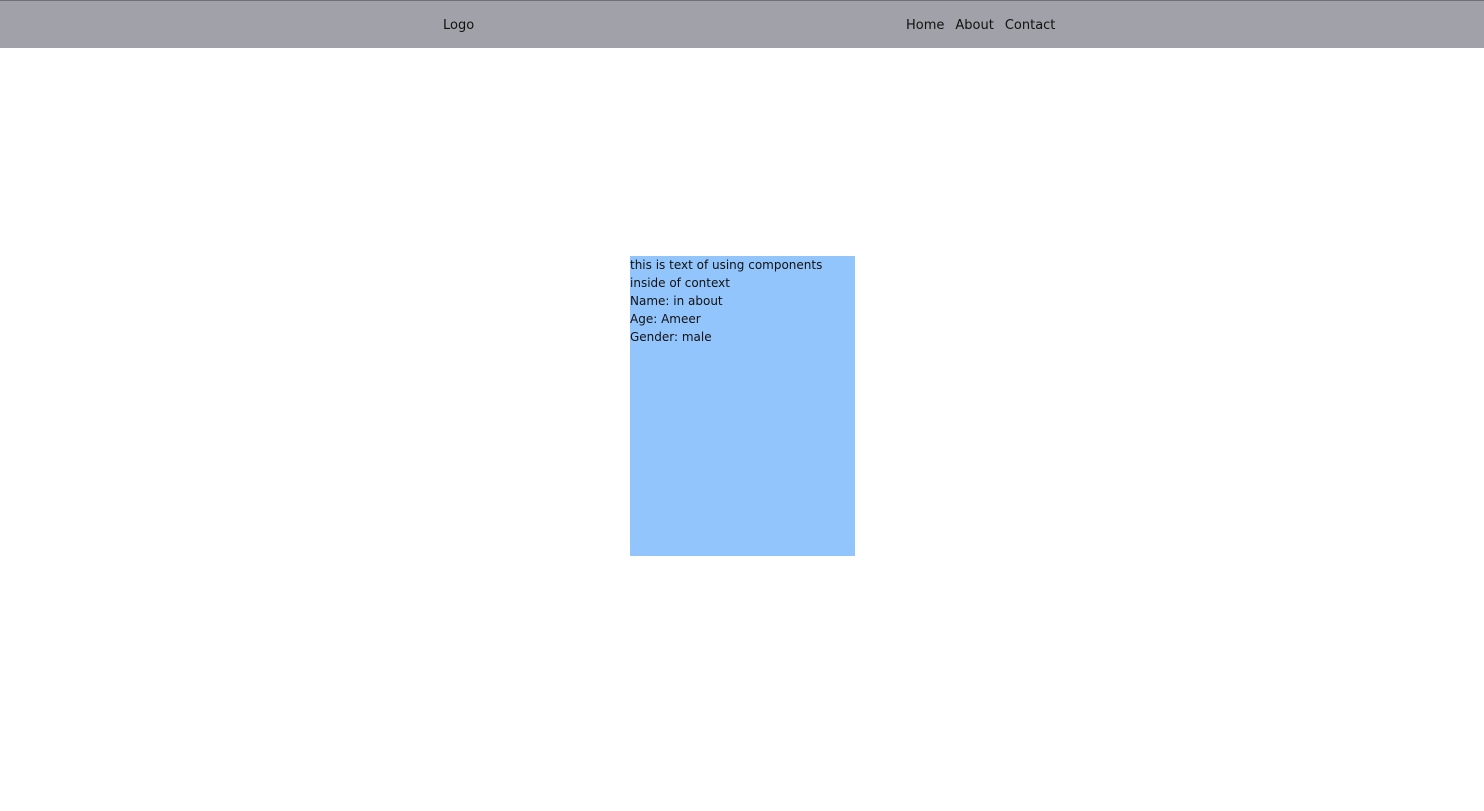 Image resolution: width=1484 pixels, height=811 pixels. I want to click on nav-link-contact: Contact, so click(1030, 26).